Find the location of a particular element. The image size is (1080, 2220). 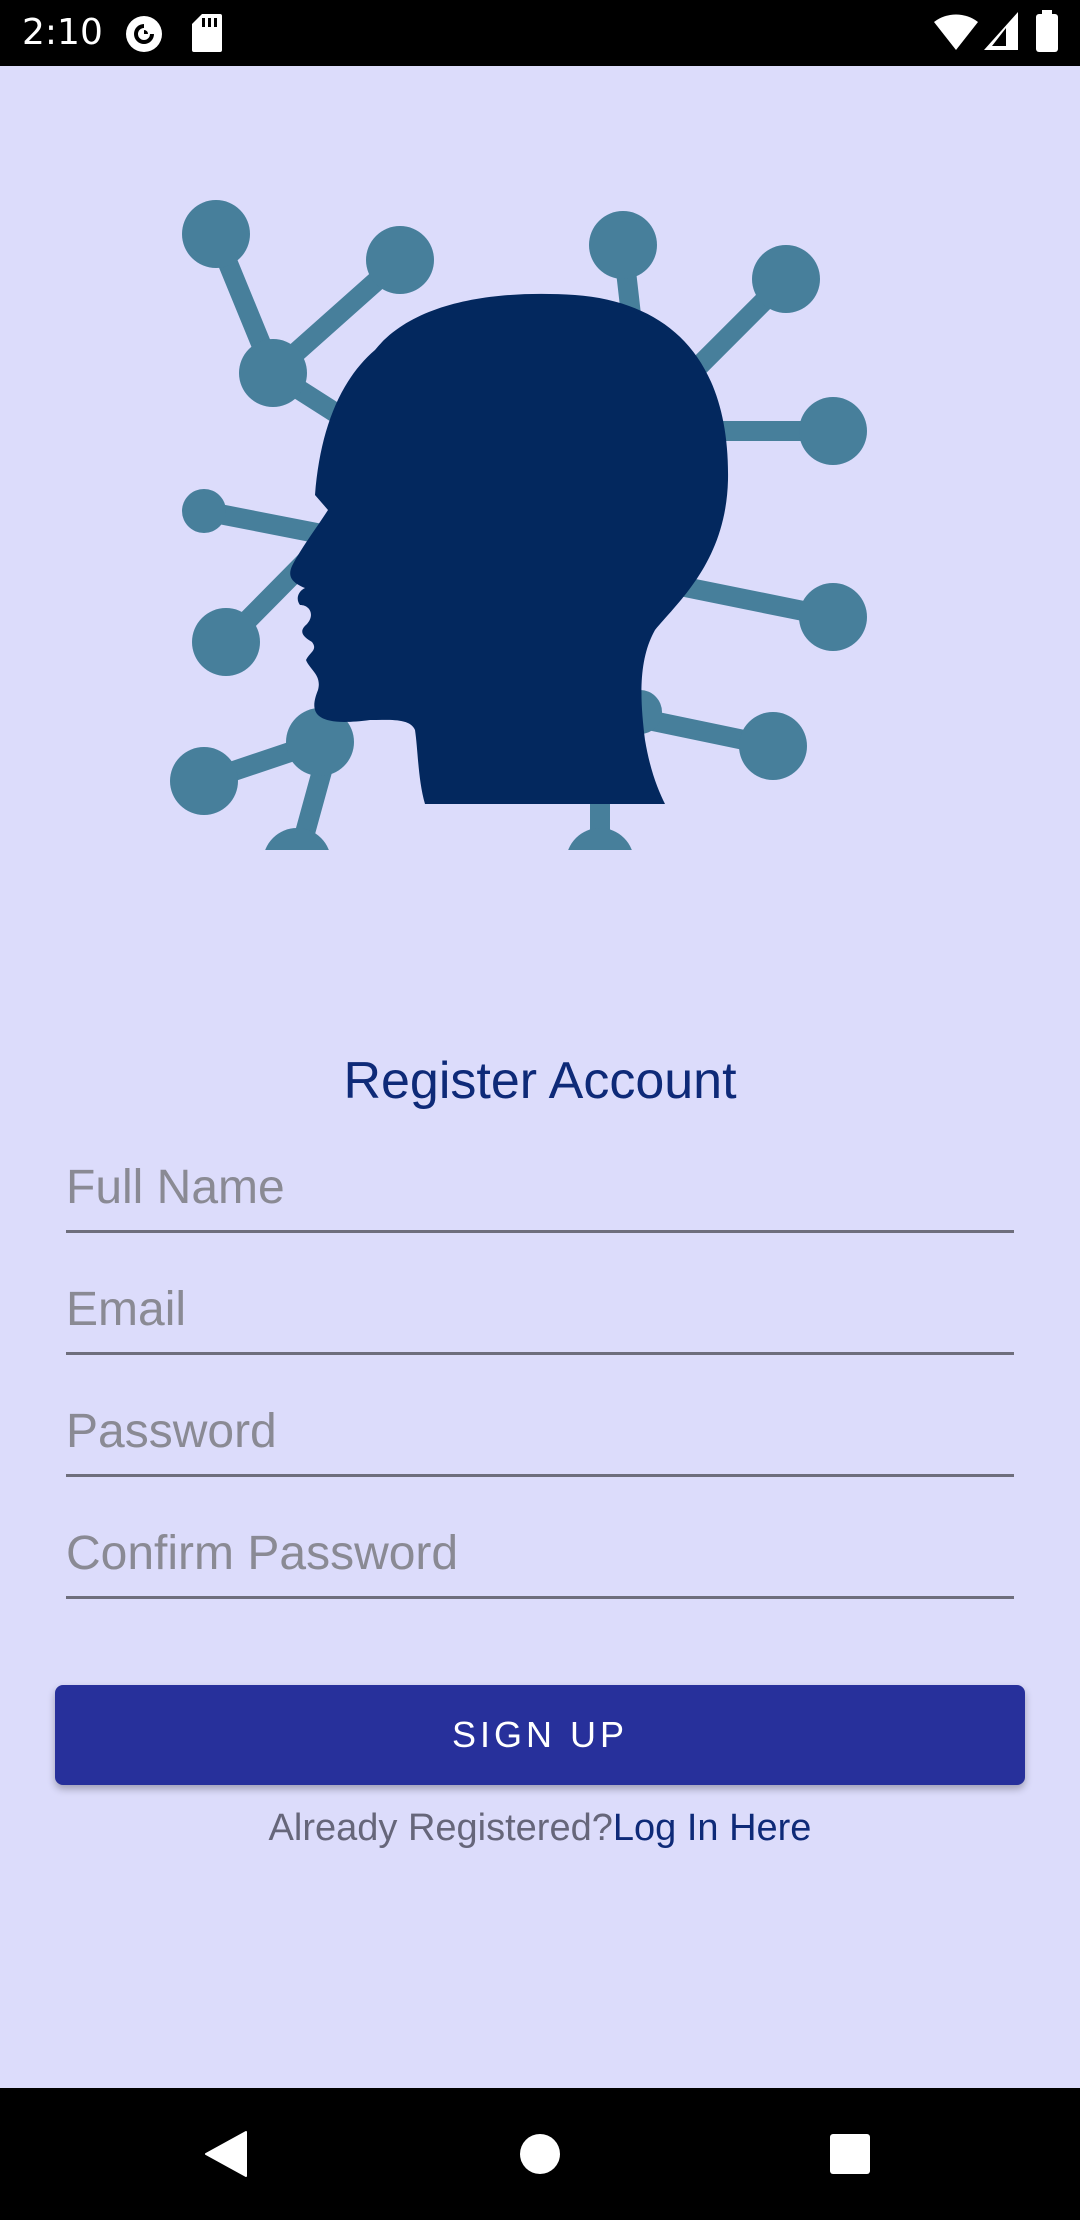

email-field is located at coordinates (540, 1308).